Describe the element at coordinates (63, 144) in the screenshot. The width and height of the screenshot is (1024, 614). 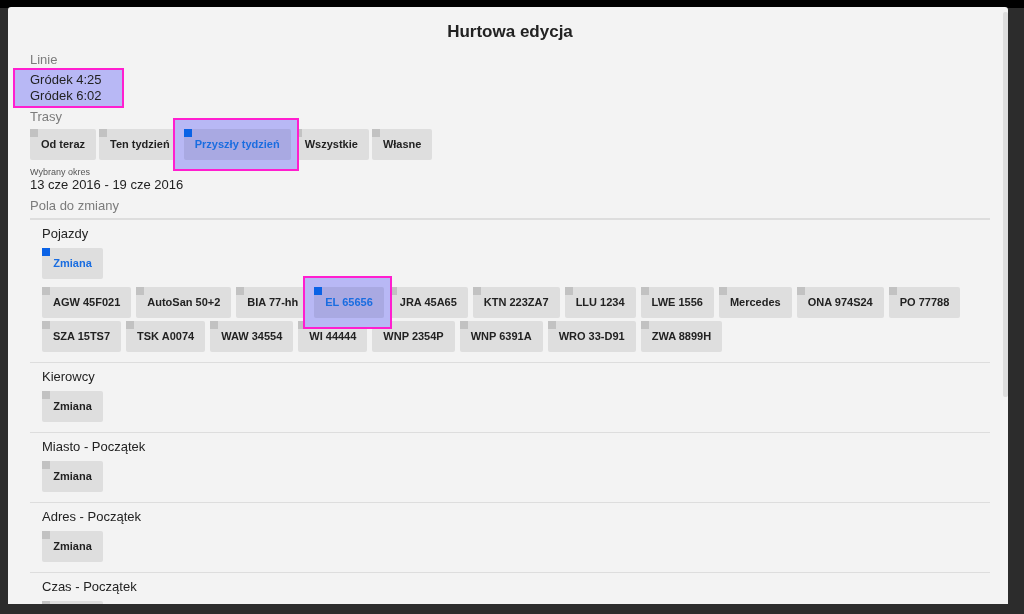
I see `toggle-button: Od teraz` at that location.